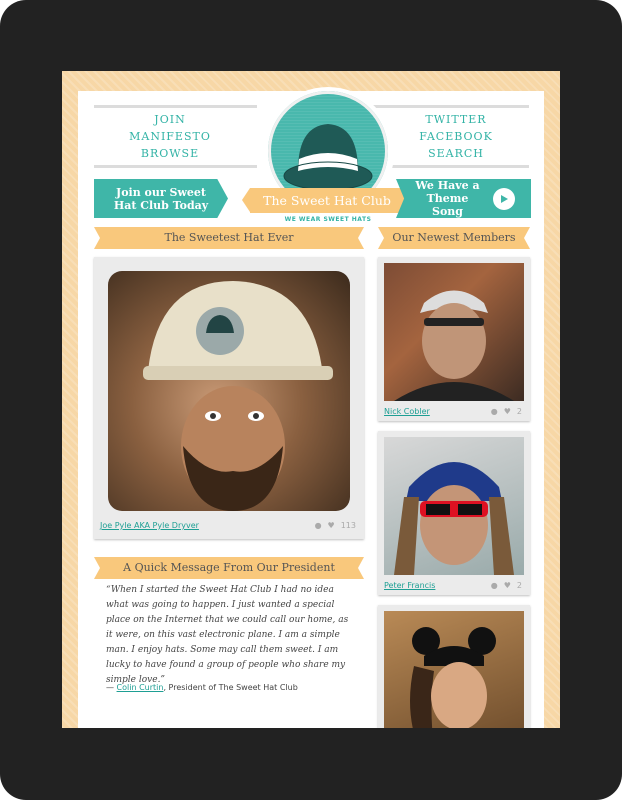 This screenshot has height=800, width=622. Describe the element at coordinates (407, 411) in the screenshot. I see `member-name: Nick Cobler` at that location.